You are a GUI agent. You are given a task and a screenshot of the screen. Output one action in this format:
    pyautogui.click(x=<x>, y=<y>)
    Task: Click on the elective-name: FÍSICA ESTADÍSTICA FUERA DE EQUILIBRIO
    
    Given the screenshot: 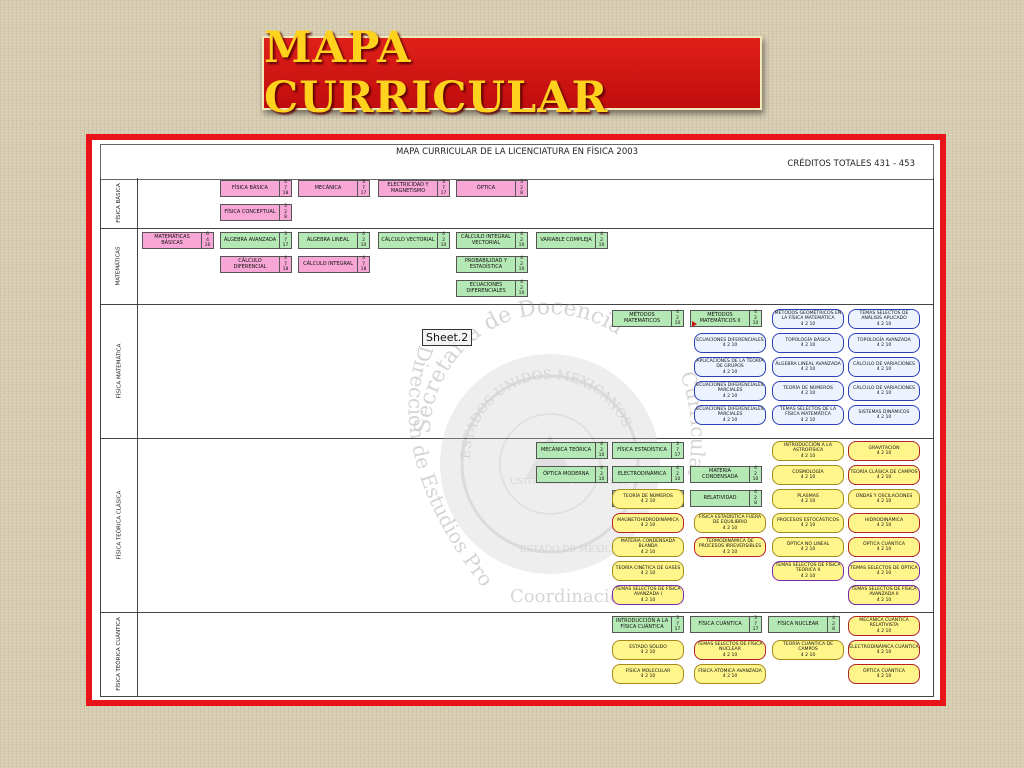 What is the action you would take?
    pyautogui.click(x=730, y=520)
    